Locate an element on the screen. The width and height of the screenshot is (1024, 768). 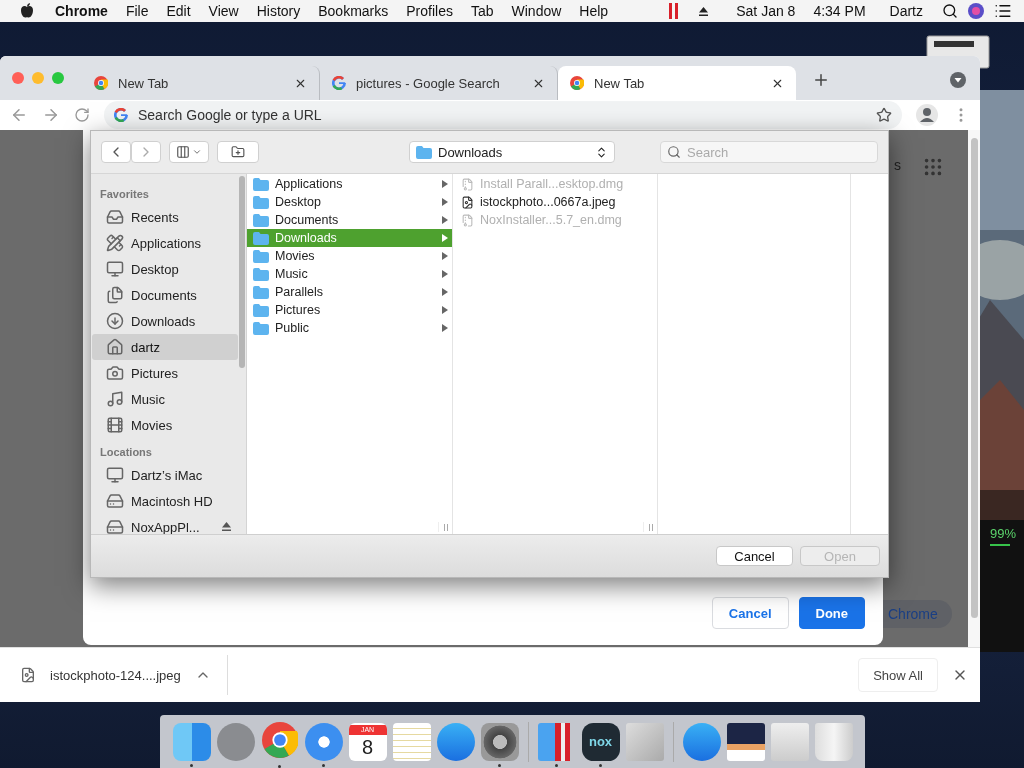
download-item: istockphoto-124....jpeg is located at coordinates (124, 675).